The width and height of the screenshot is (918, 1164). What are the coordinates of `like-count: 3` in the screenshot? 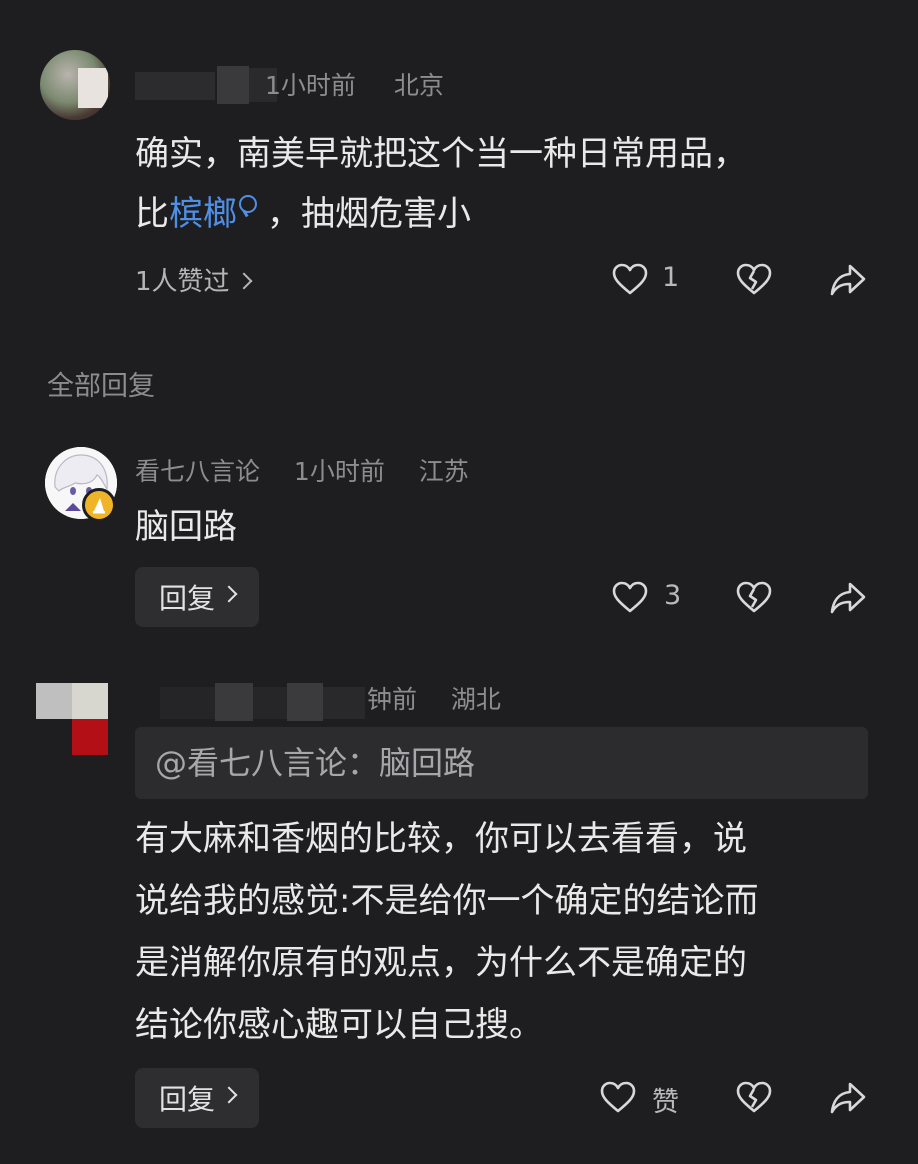 It's located at (673, 595).